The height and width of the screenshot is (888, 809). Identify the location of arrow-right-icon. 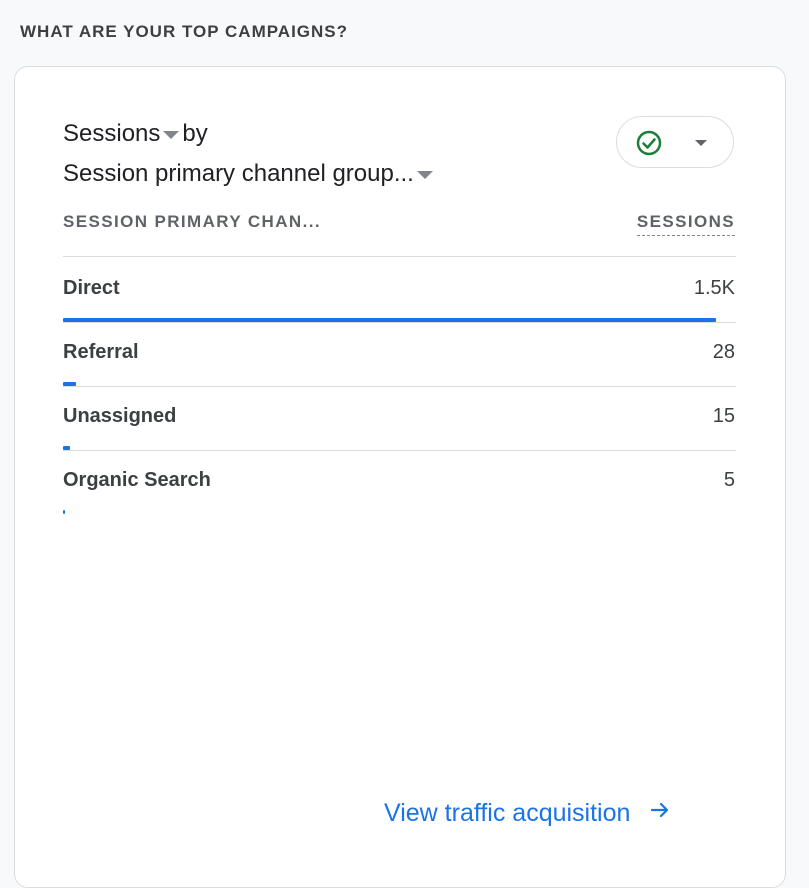
(660, 813).